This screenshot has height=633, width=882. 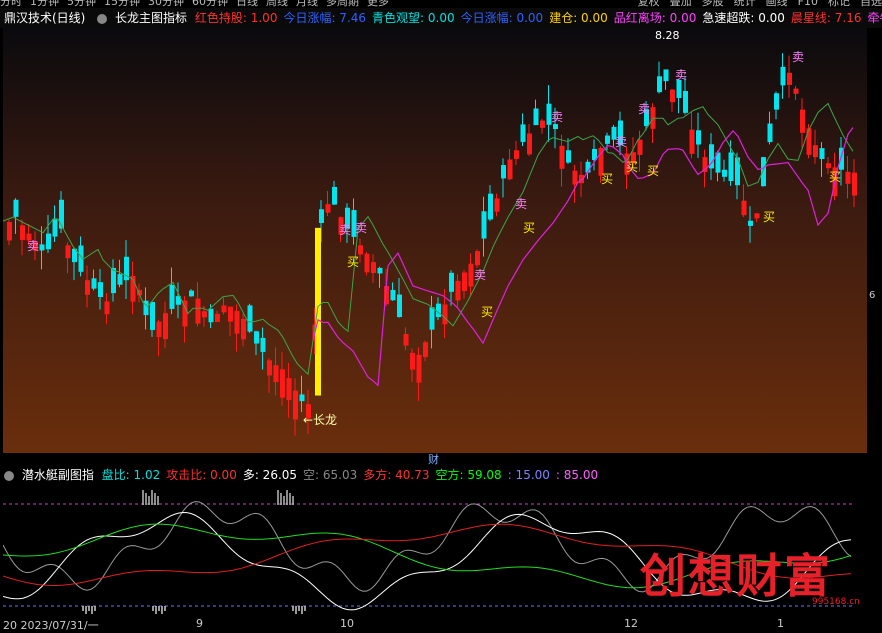 I want to click on tab-10: 更多, so click(x=378, y=4).